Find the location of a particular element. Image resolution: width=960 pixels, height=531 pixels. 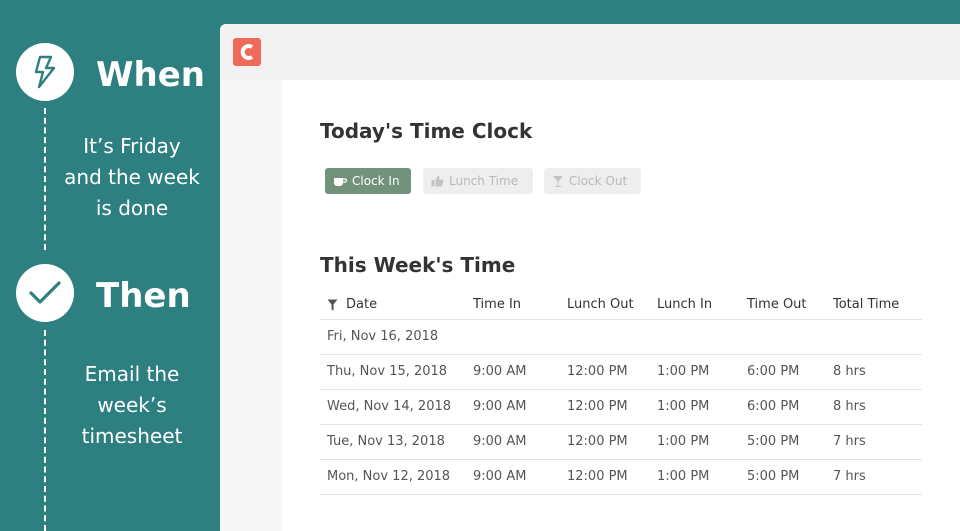

lunch-time-label: Lunch Time is located at coordinates (484, 181).